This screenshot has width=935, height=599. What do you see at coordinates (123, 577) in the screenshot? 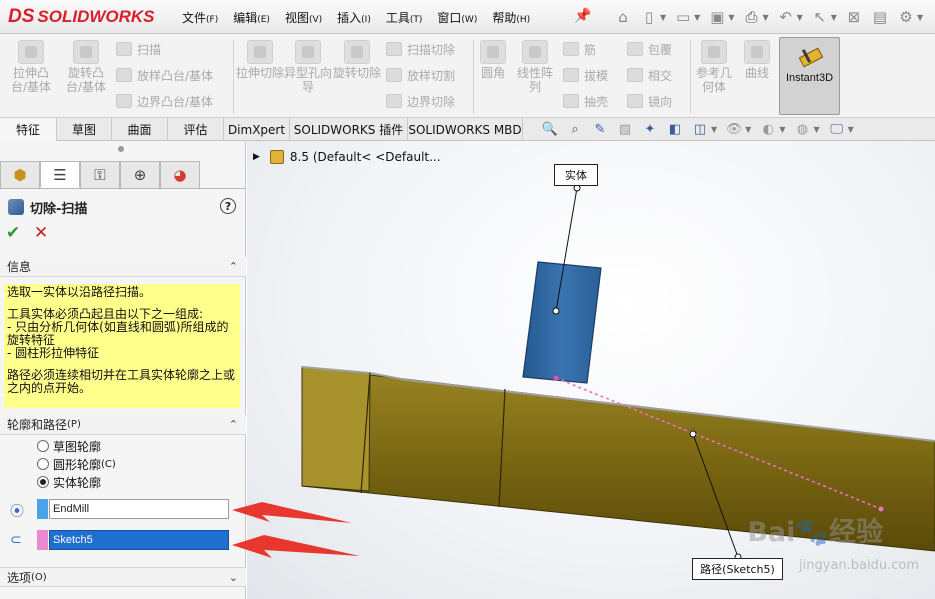
I see `options-section-header: 选项 (O) ⌄` at bounding box center [123, 577].